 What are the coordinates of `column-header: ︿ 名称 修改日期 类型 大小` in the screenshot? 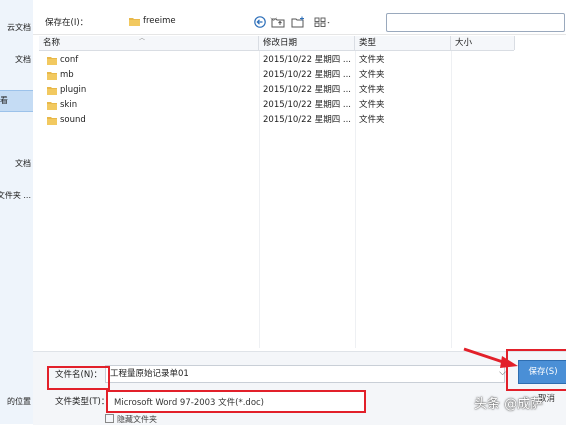 It's located at (277, 43).